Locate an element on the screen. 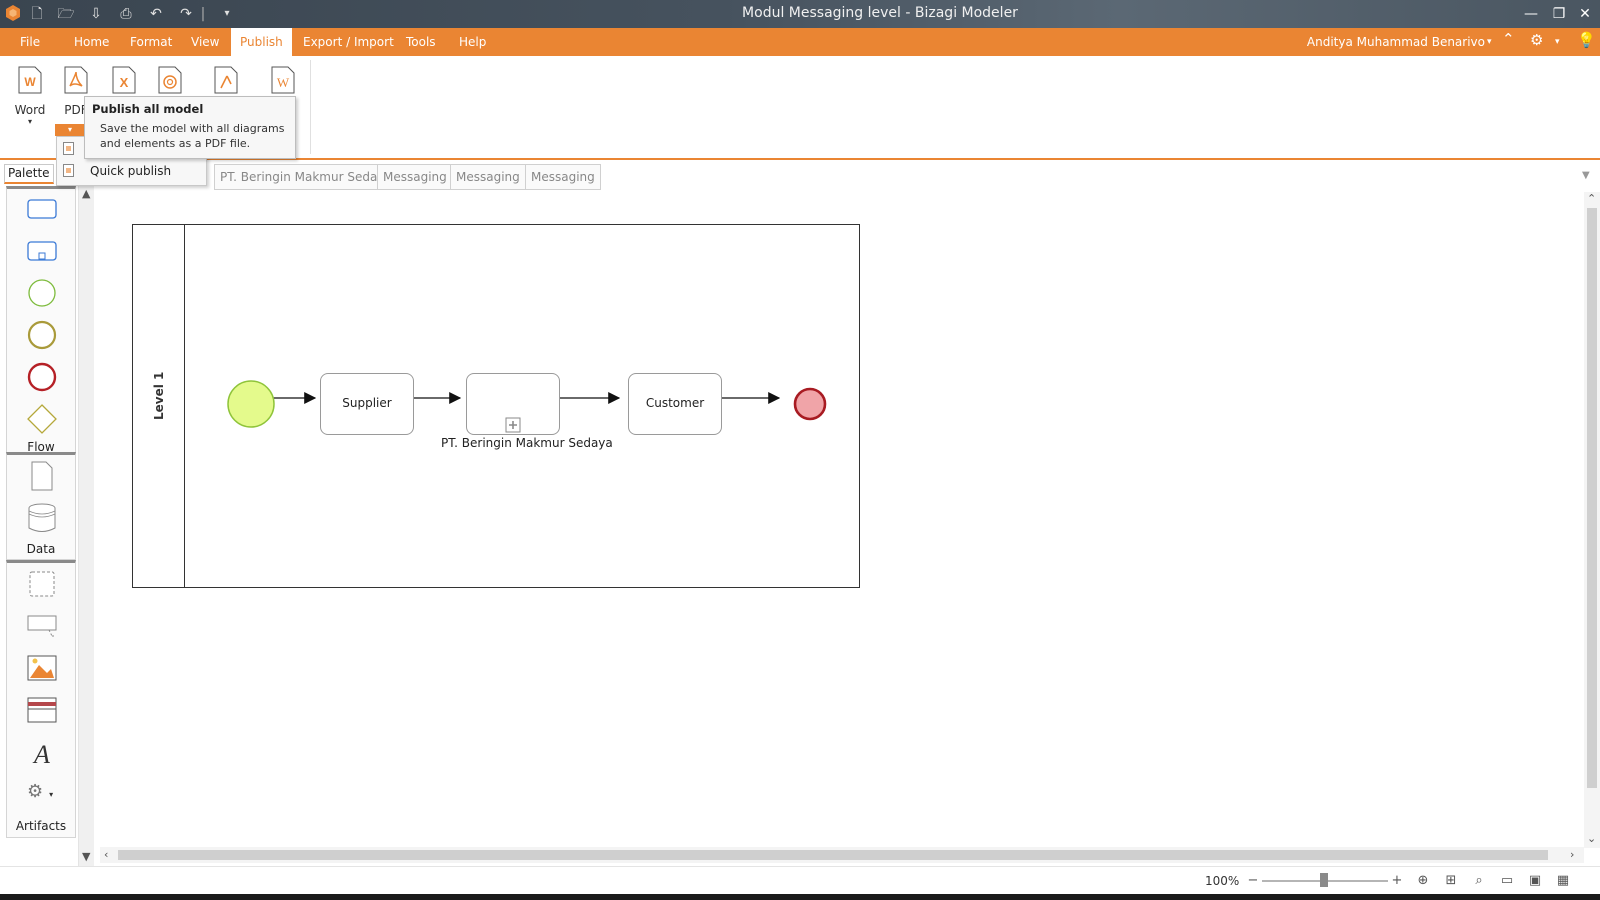 This screenshot has width=1600, height=900. settings-chevron-icon: ▾ is located at coordinates (1557, 42).